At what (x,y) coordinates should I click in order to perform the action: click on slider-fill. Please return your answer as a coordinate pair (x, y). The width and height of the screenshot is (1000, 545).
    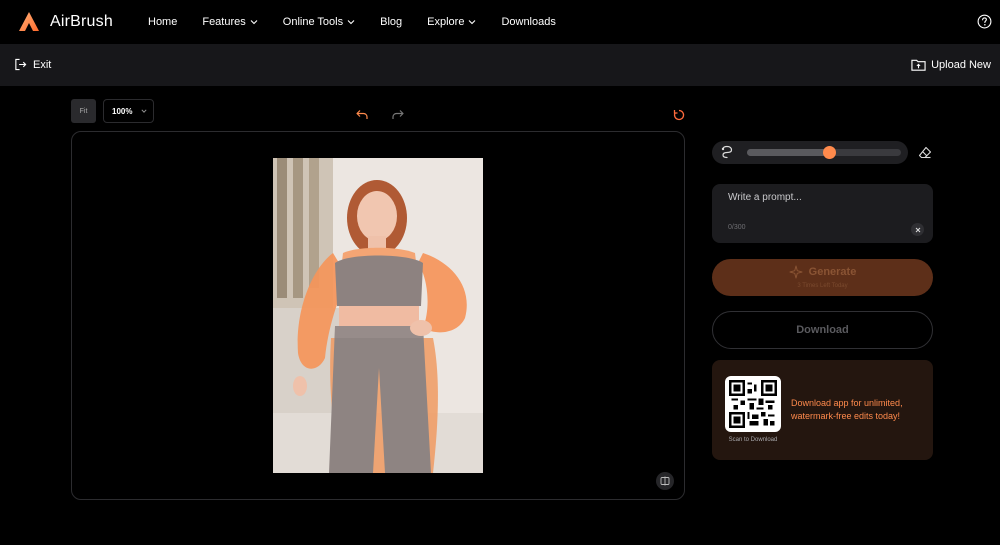
    Looking at the image, I should click on (788, 152).